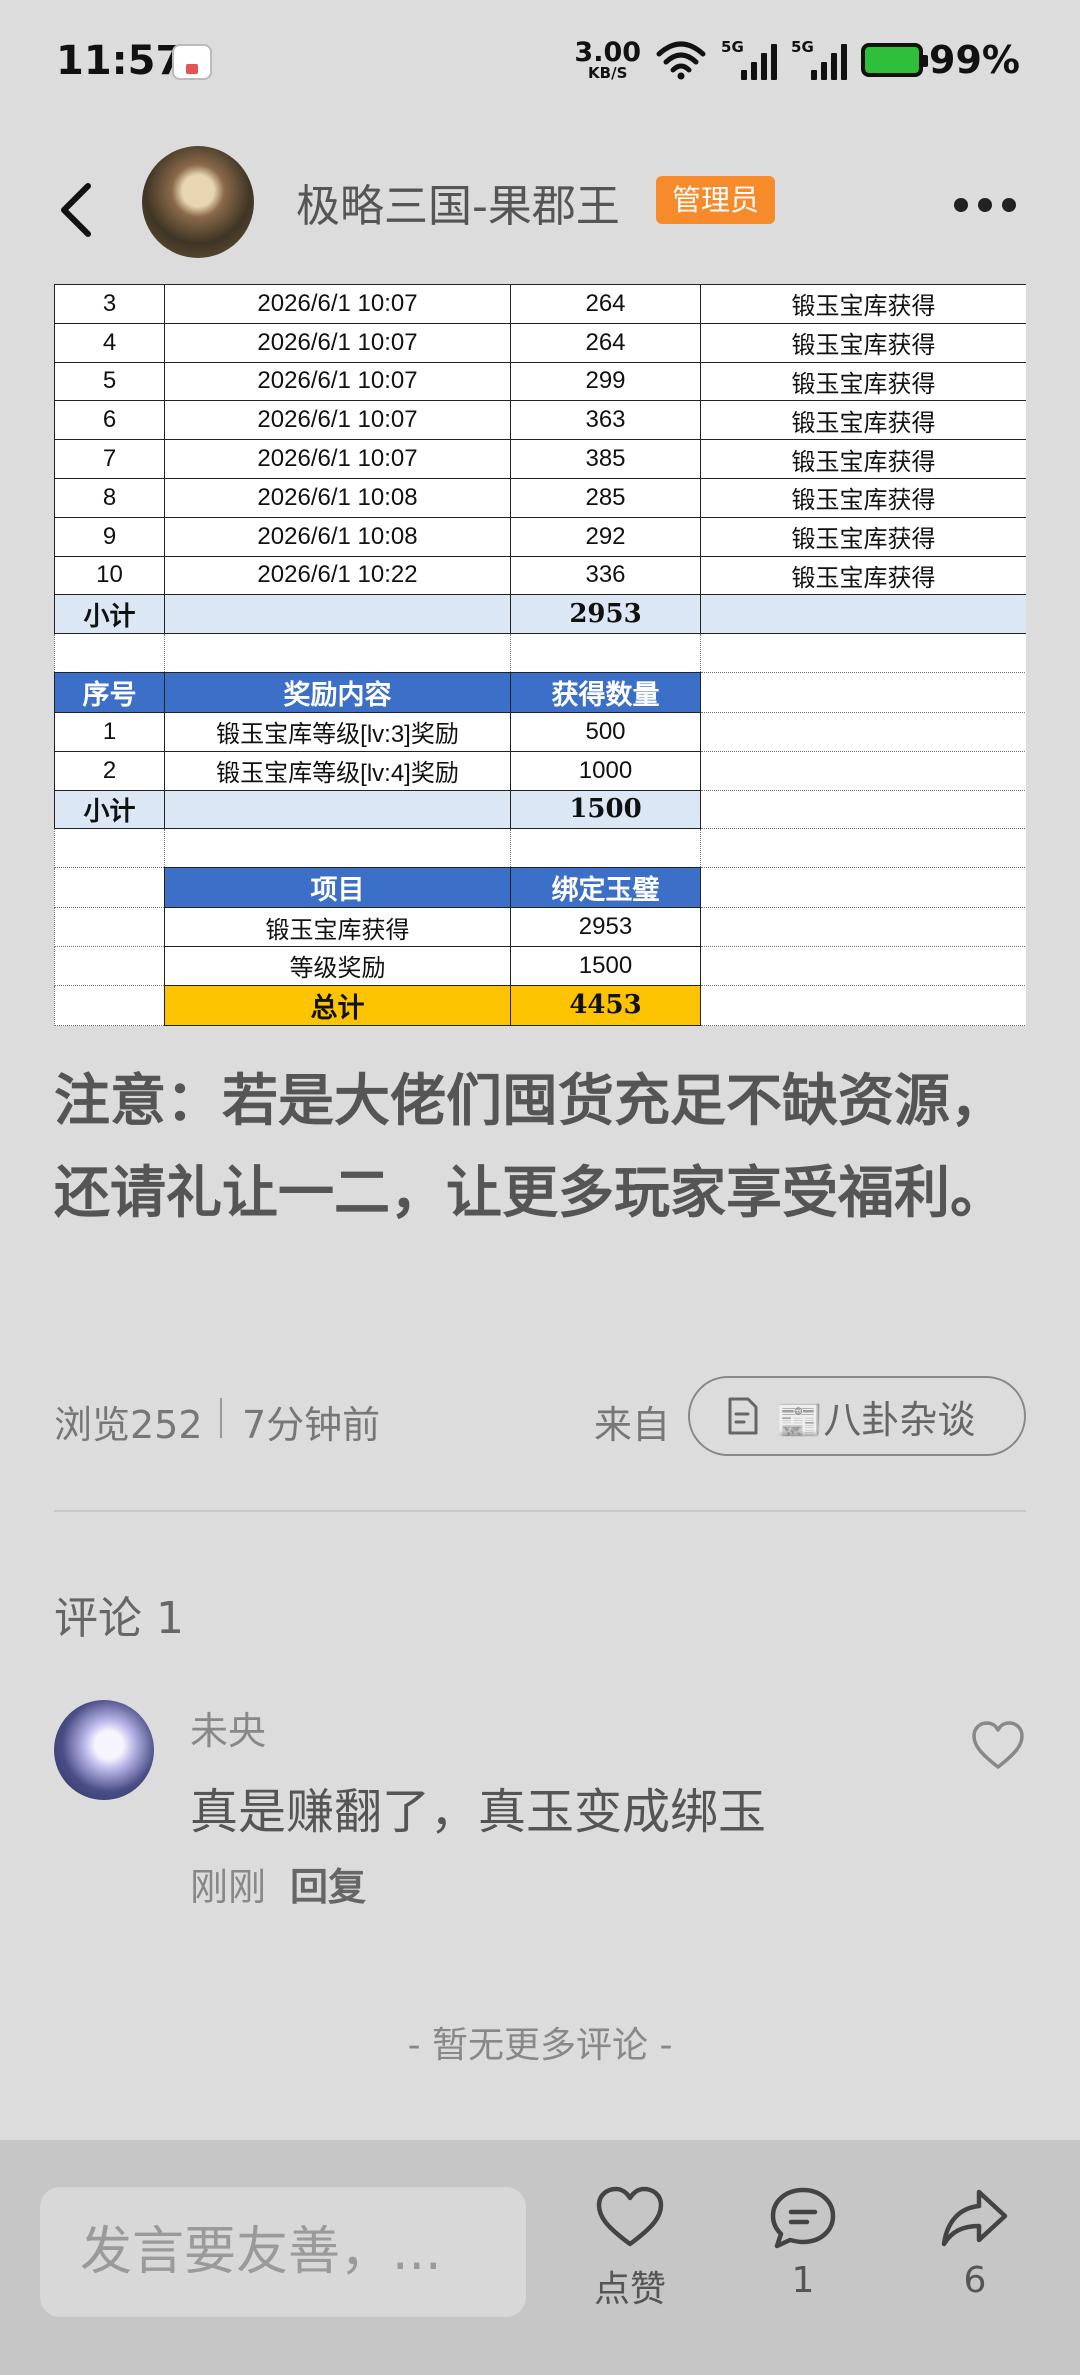 Image resolution: width=1080 pixels, height=2375 pixels. Describe the element at coordinates (119, 1618) in the screenshot. I see `comments-heading: 评论 1` at that location.